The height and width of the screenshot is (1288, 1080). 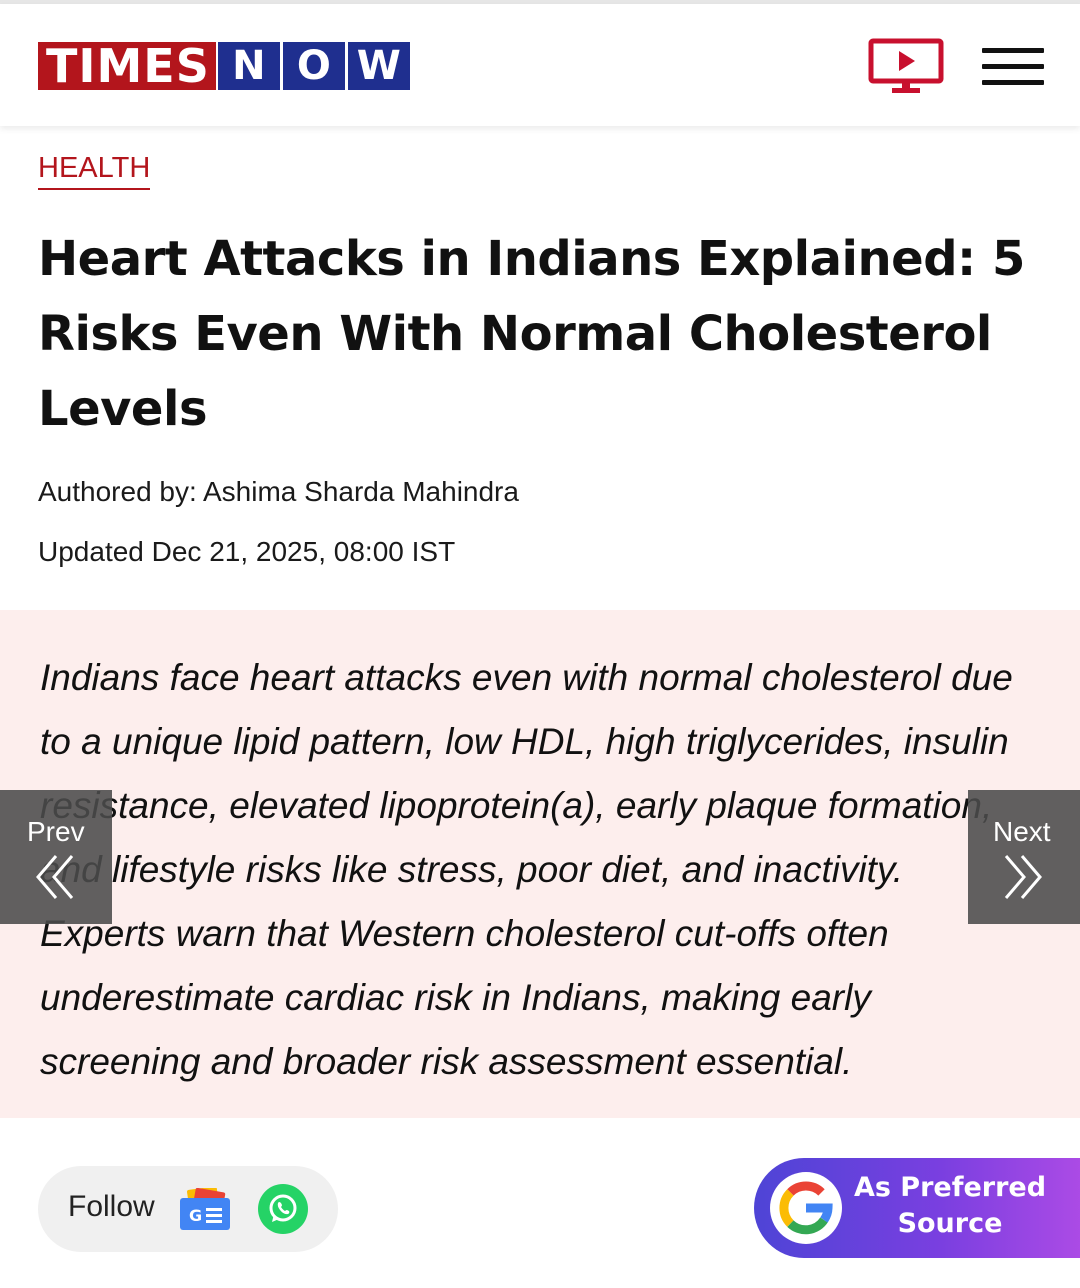 I want to click on google-g-icon, so click(x=806, y=1208).